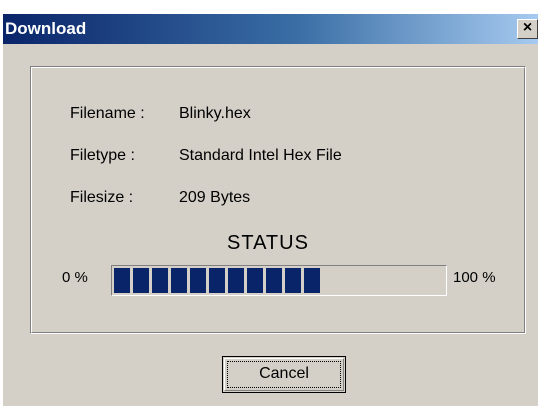 This screenshot has width=538, height=406. I want to click on progress-min-label: 0 %, so click(75, 277).